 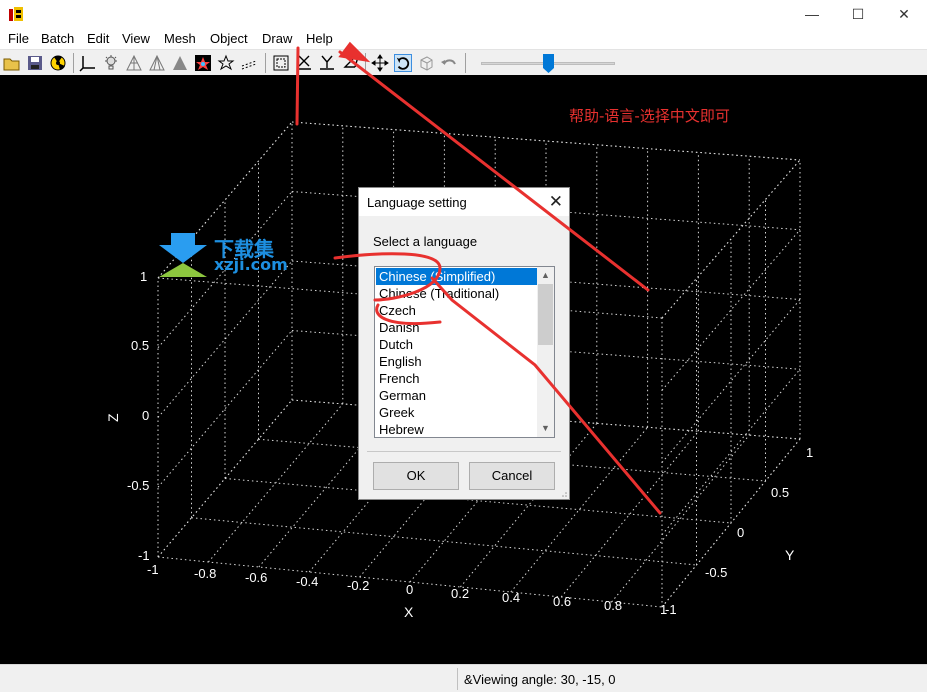 What do you see at coordinates (417, 202) in the screenshot?
I see `dialog-title: Language setting` at bounding box center [417, 202].